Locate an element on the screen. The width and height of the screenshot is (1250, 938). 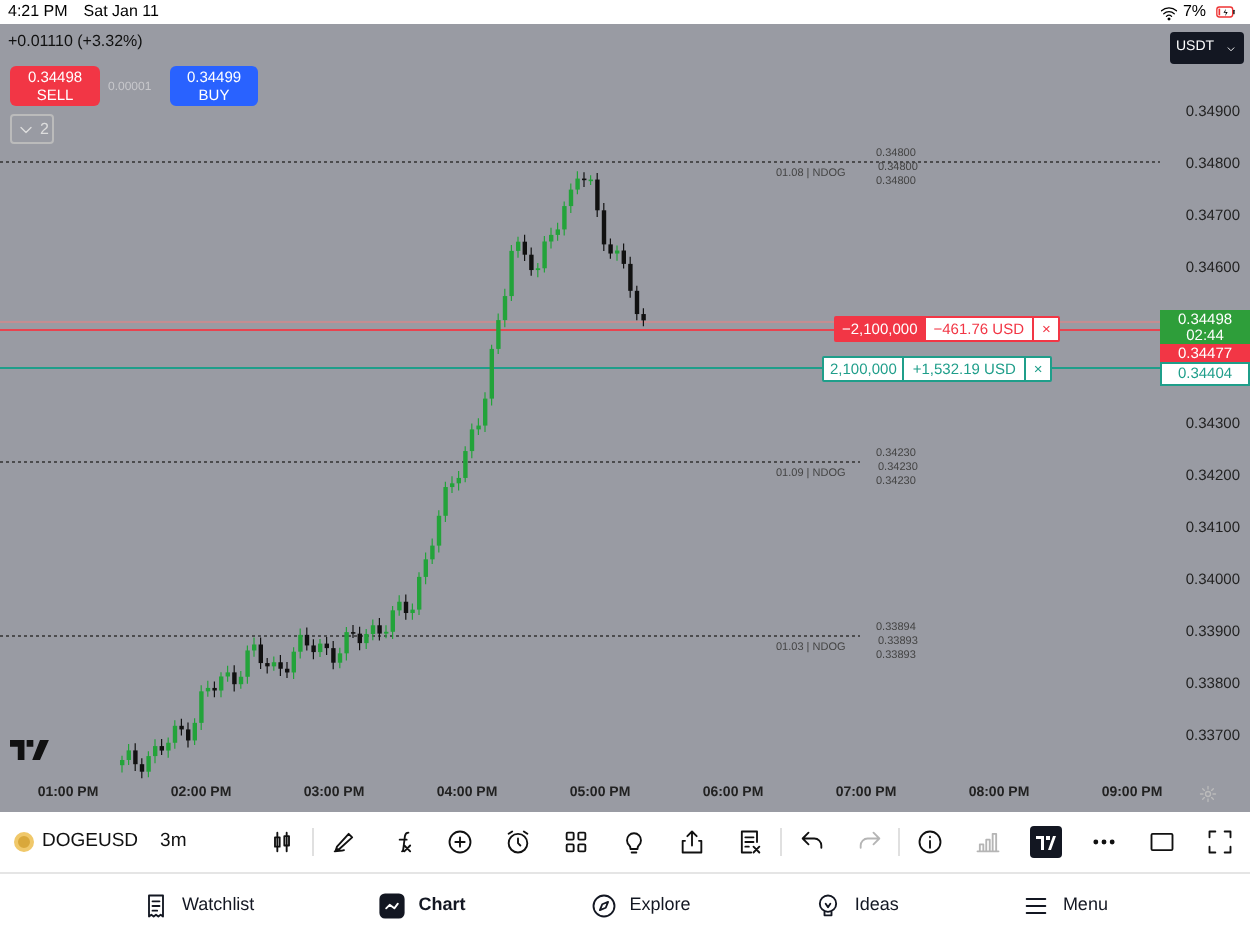
nav-tab: Menu is located at coordinates (1065, 906).